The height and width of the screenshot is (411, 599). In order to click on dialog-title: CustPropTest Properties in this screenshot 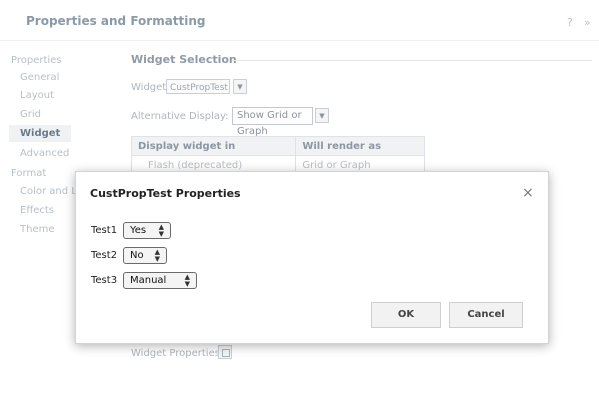, I will do `click(165, 193)`.